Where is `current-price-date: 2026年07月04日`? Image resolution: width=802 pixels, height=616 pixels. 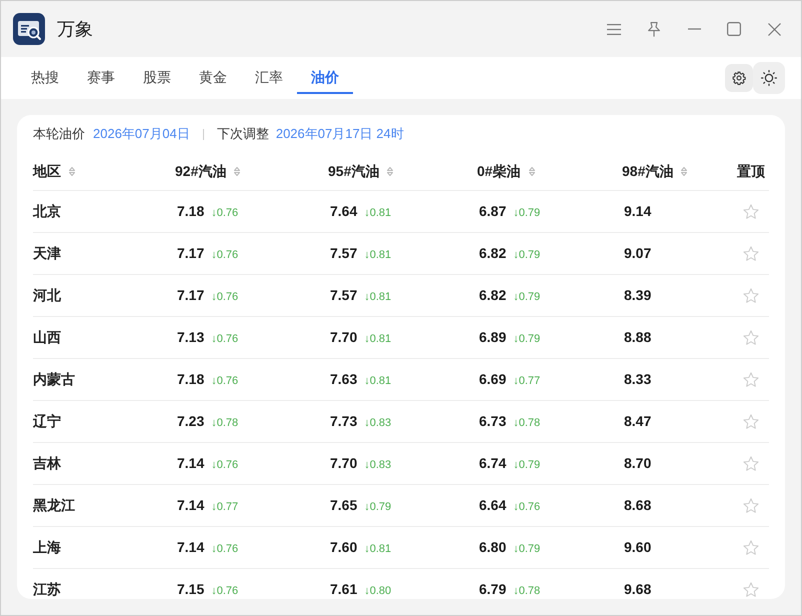
current-price-date: 2026年07月04日 is located at coordinates (141, 134).